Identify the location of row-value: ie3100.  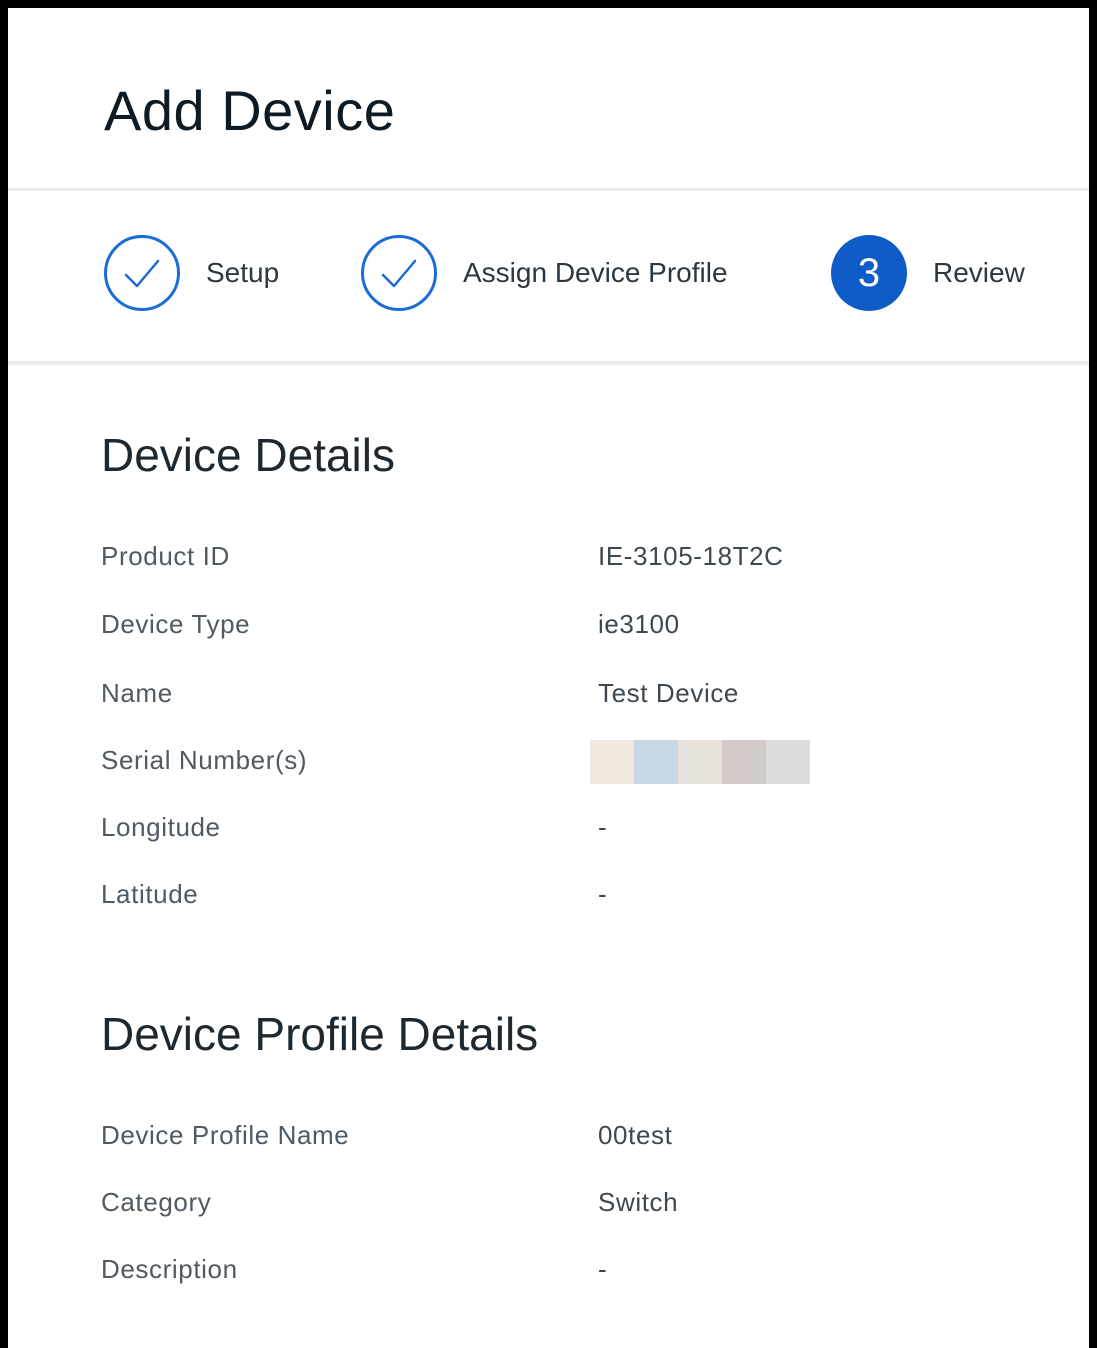
(639, 624).